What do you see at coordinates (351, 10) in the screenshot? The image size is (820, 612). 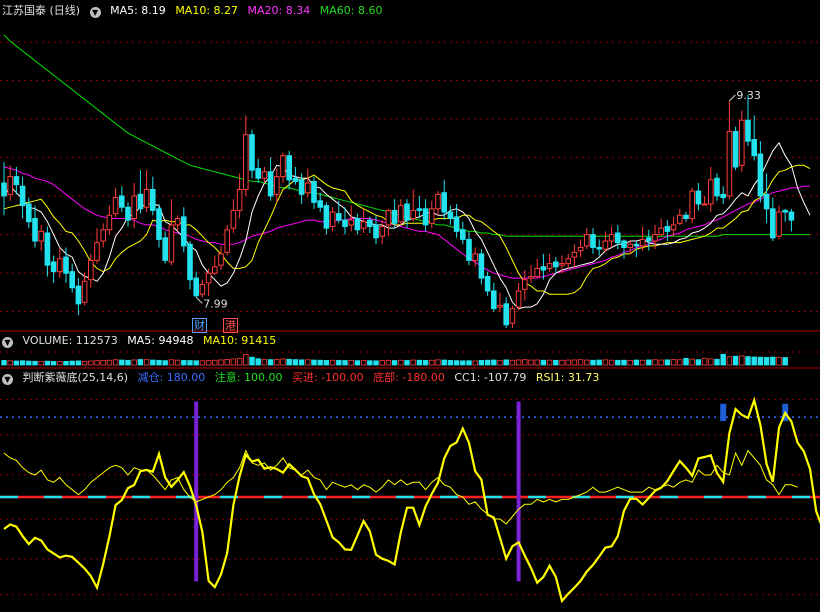 I see `ma60-value: MA60: 8.60` at bounding box center [351, 10].